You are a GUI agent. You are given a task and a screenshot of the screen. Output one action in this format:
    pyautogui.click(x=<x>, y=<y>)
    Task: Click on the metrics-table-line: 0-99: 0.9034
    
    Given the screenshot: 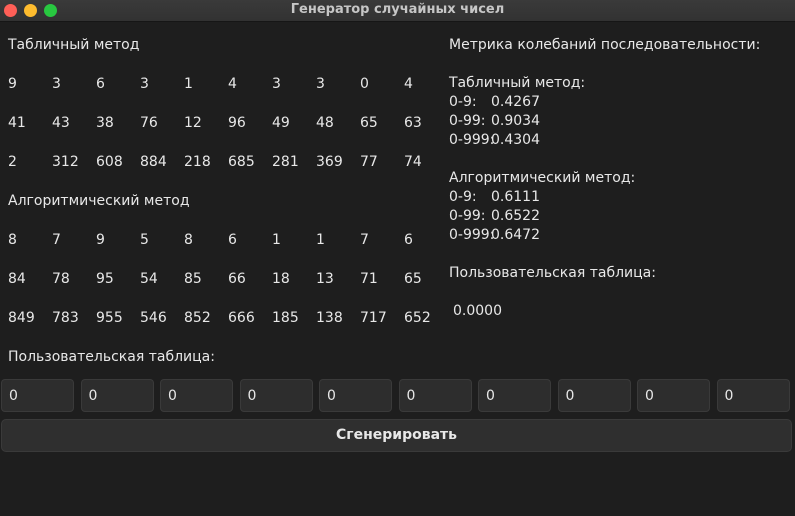 What is the action you would take?
    pyautogui.click(x=604, y=121)
    